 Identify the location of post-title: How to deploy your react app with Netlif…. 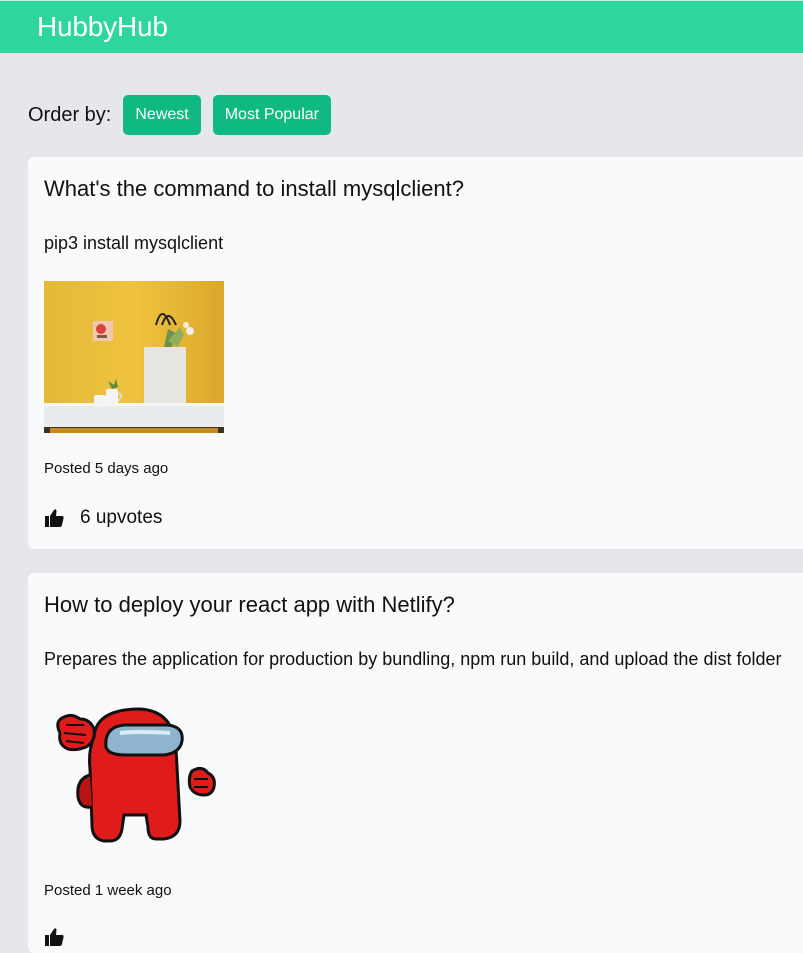
(249, 605).